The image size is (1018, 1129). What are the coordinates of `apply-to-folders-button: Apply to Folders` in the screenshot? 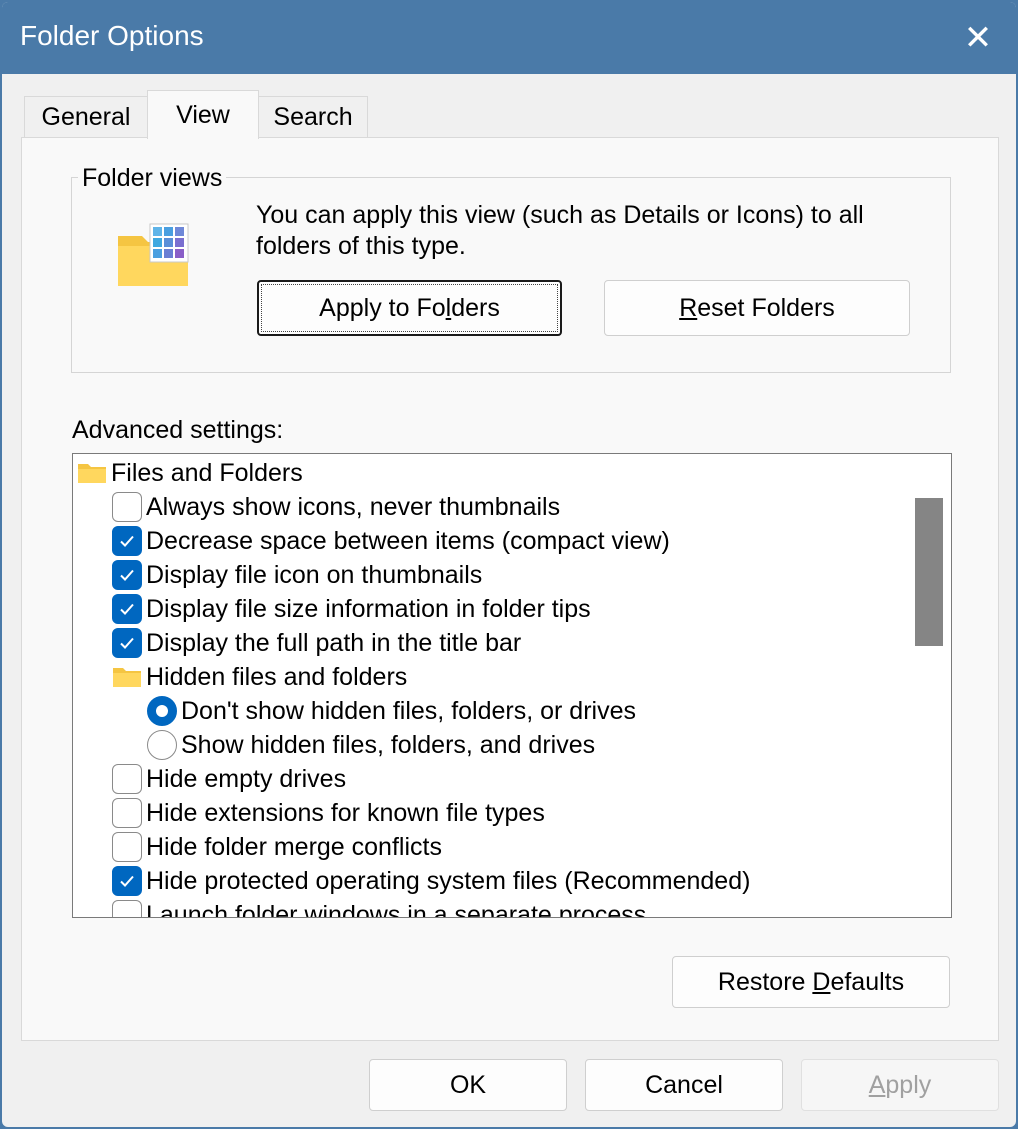 It's located at (409, 308).